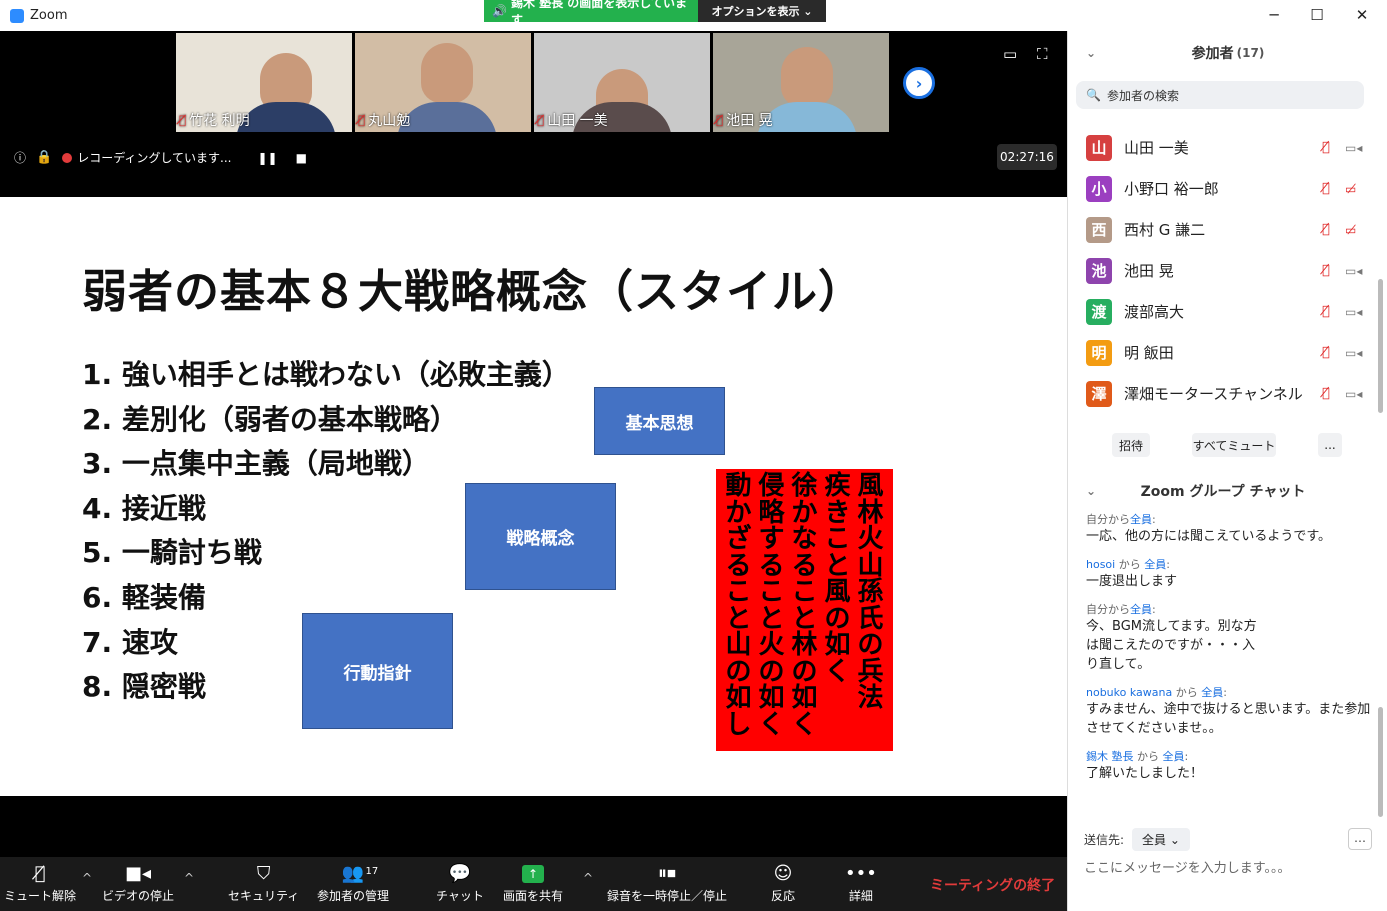  I want to click on participant-name: 渡部高大, so click(1154, 312).